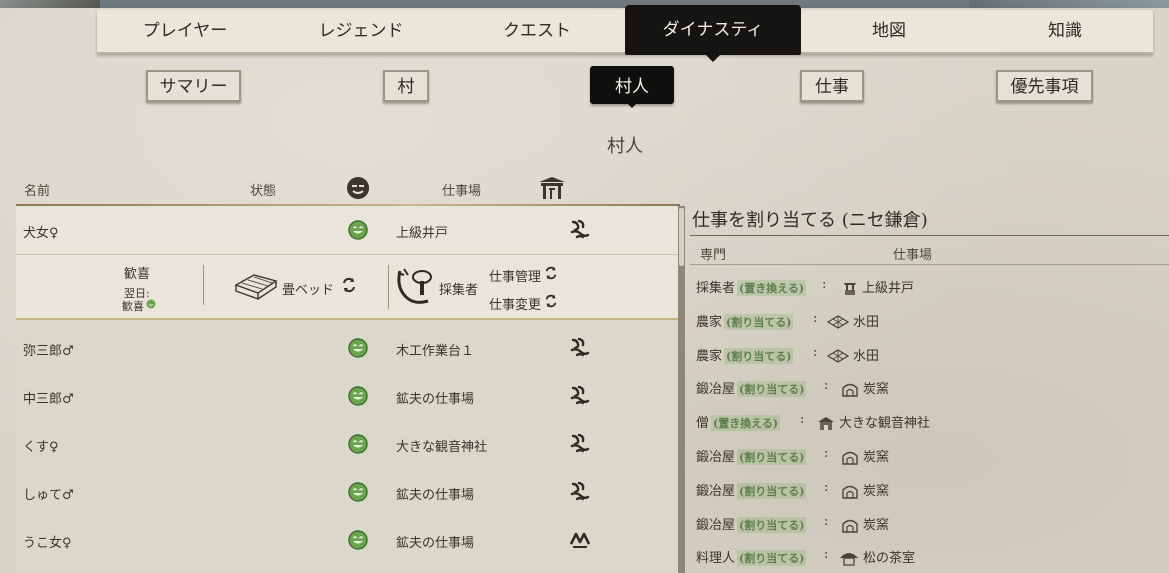  What do you see at coordinates (551, 273) in the screenshot?
I see `manage-job-icon` at bounding box center [551, 273].